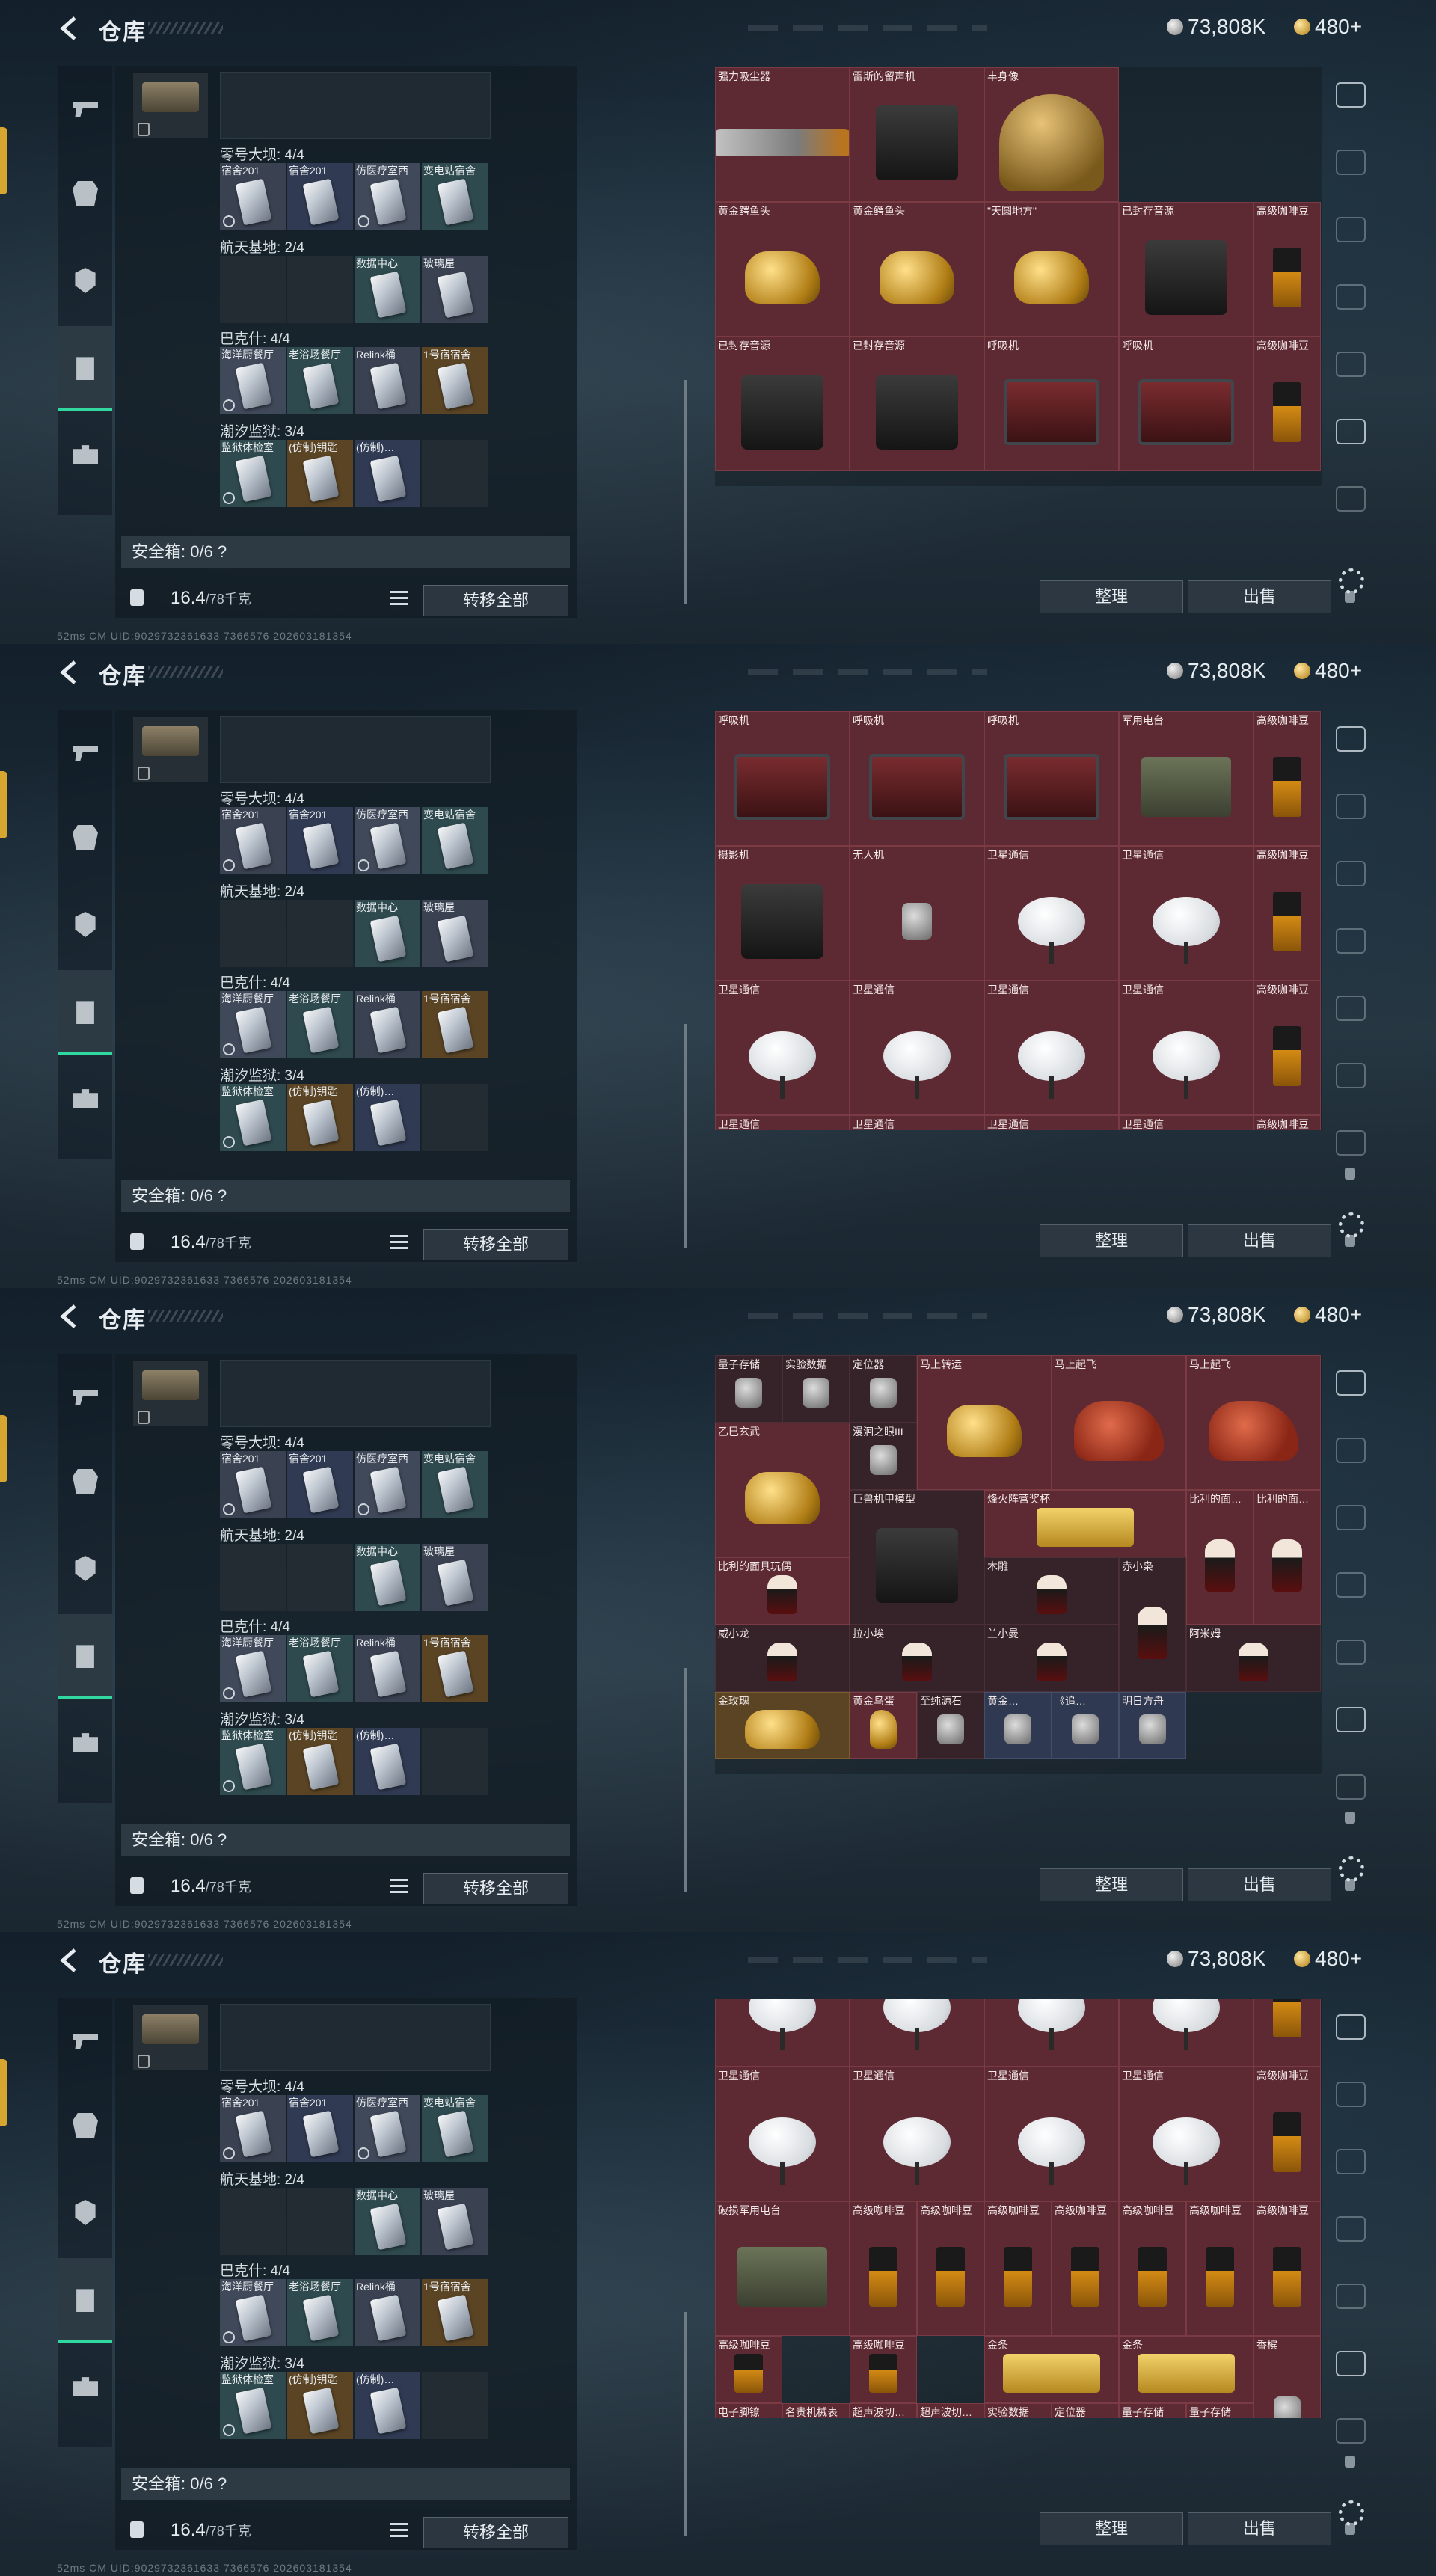  What do you see at coordinates (387, 933) in the screenshot?
I see `key-slot: 数据中心` at bounding box center [387, 933].